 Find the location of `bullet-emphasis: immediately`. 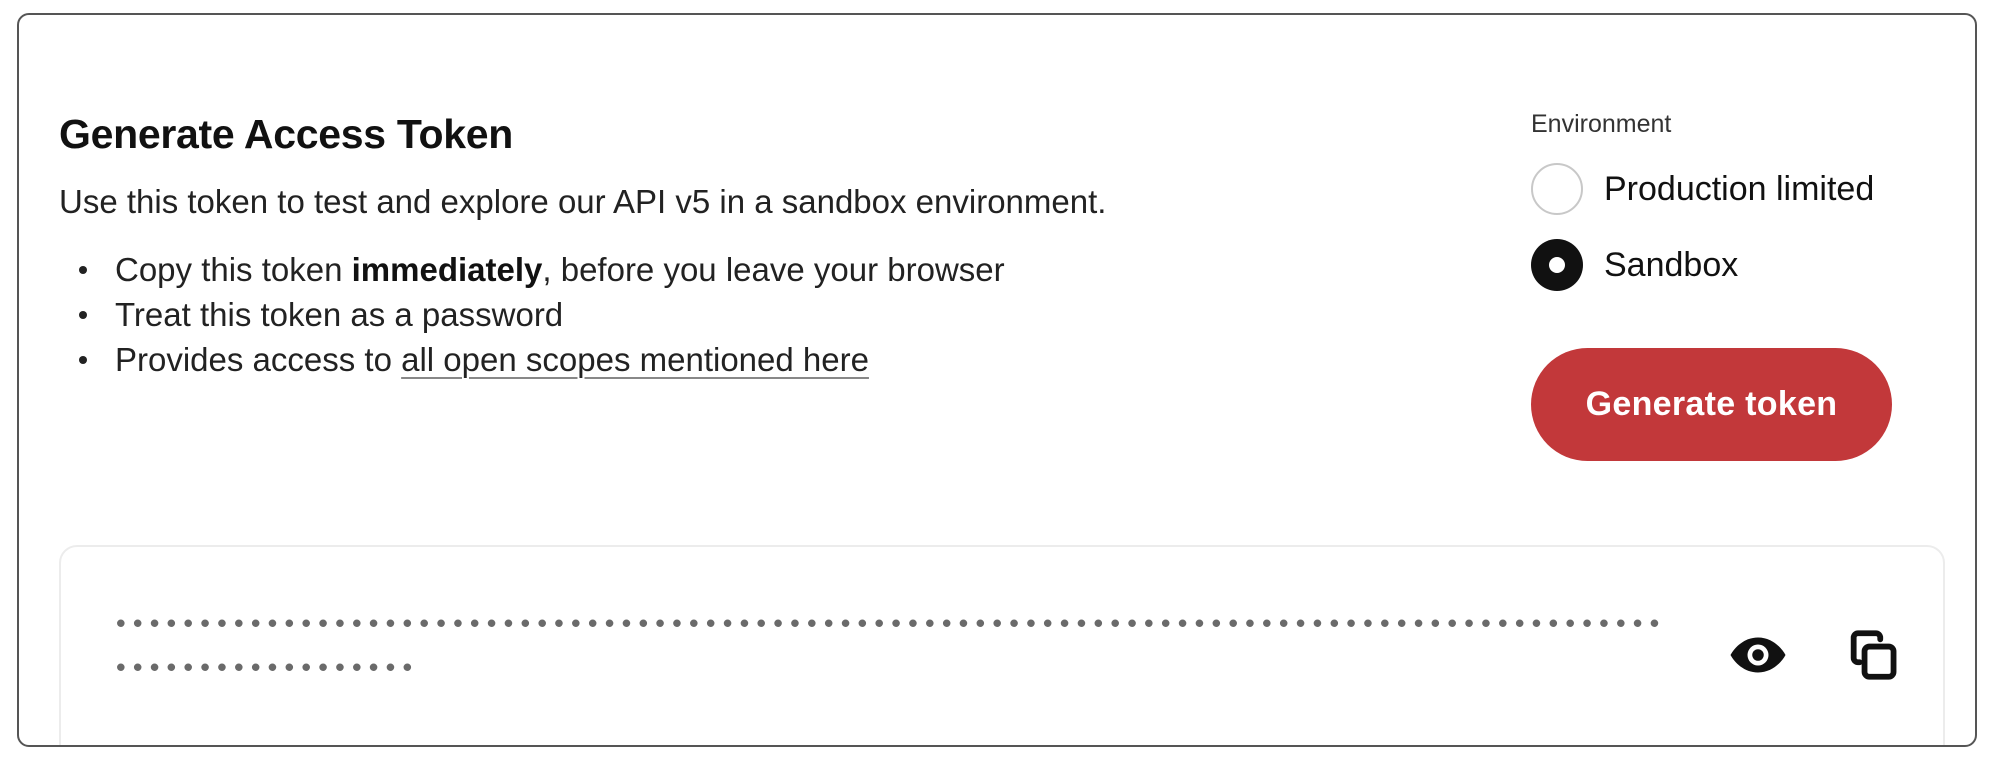

bullet-emphasis: immediately is located at coordinates (447, 269).